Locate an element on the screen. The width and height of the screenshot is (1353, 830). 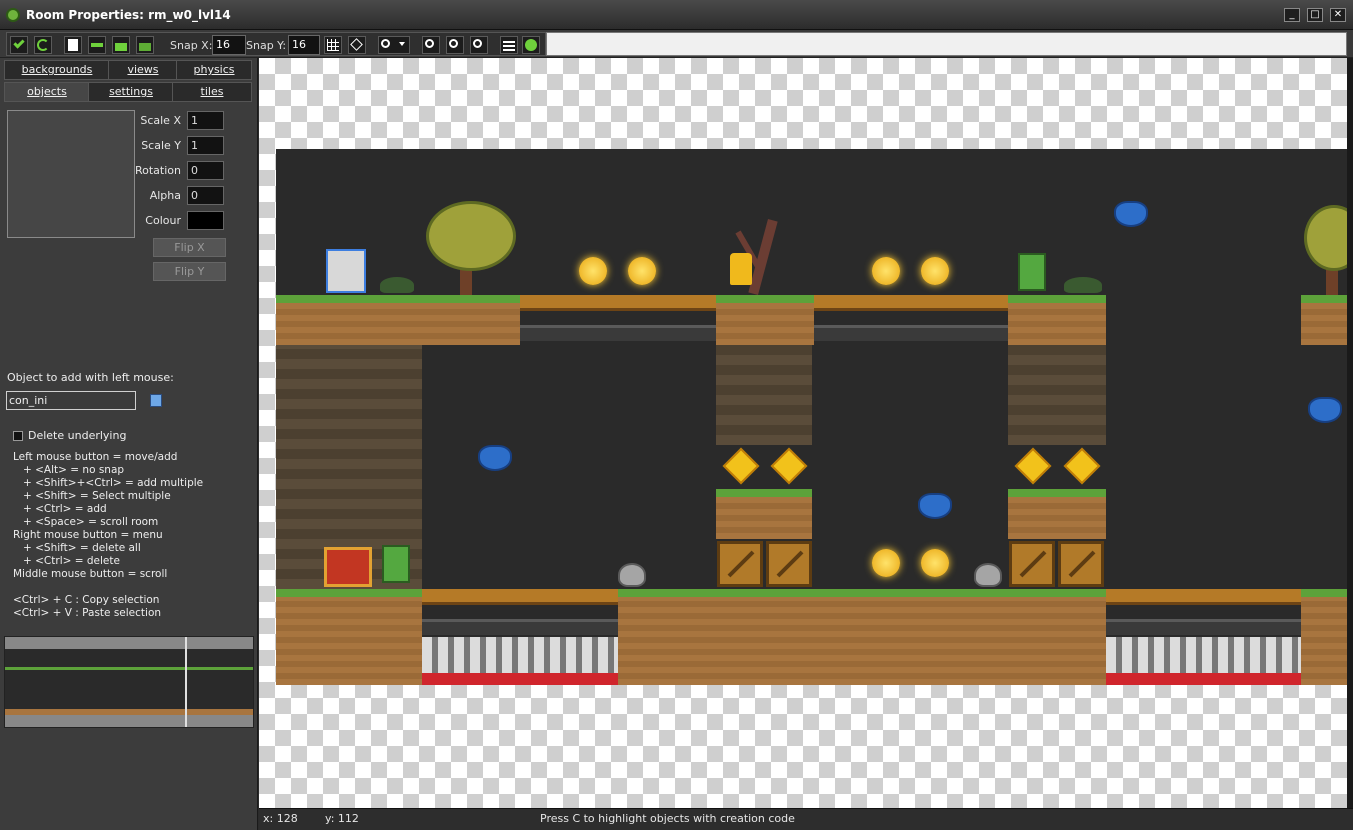
zoom-out-button is located at coordinates (455, 45).